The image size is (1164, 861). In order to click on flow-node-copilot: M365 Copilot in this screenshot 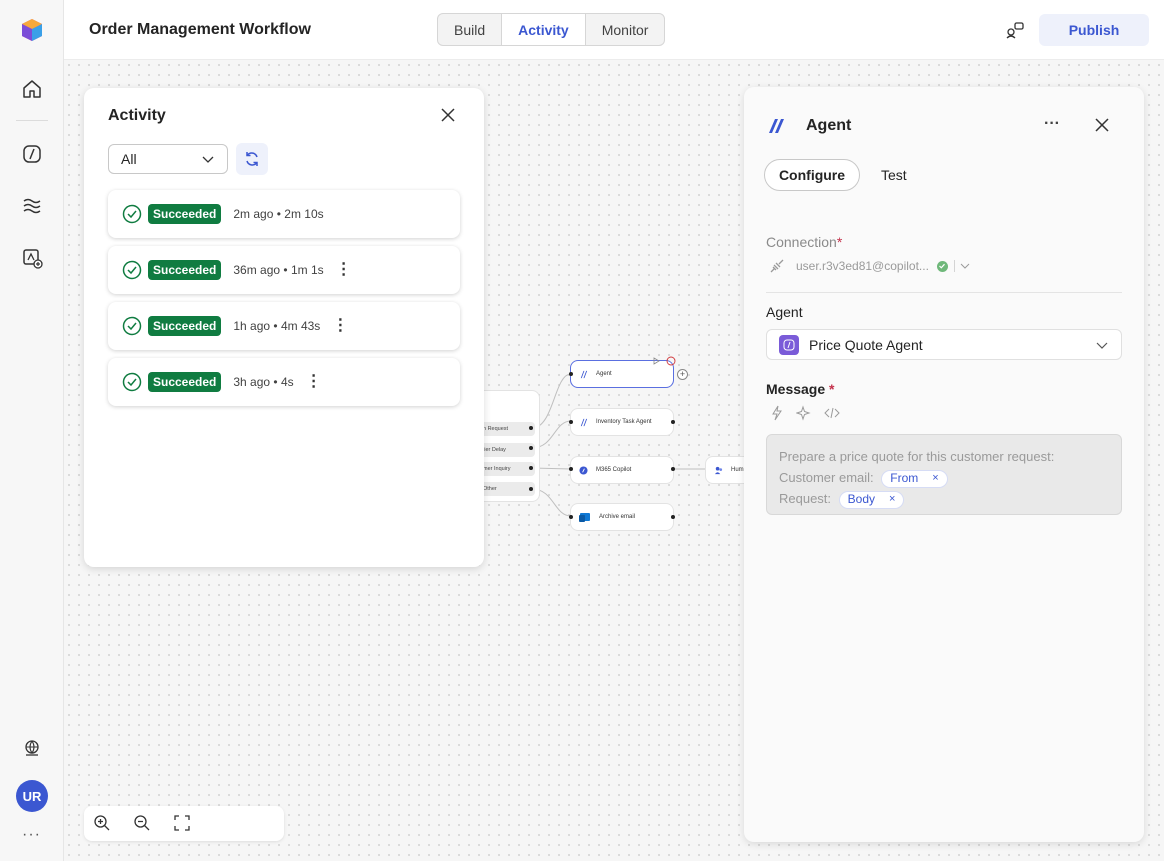, I will do `click(622, 470)`.